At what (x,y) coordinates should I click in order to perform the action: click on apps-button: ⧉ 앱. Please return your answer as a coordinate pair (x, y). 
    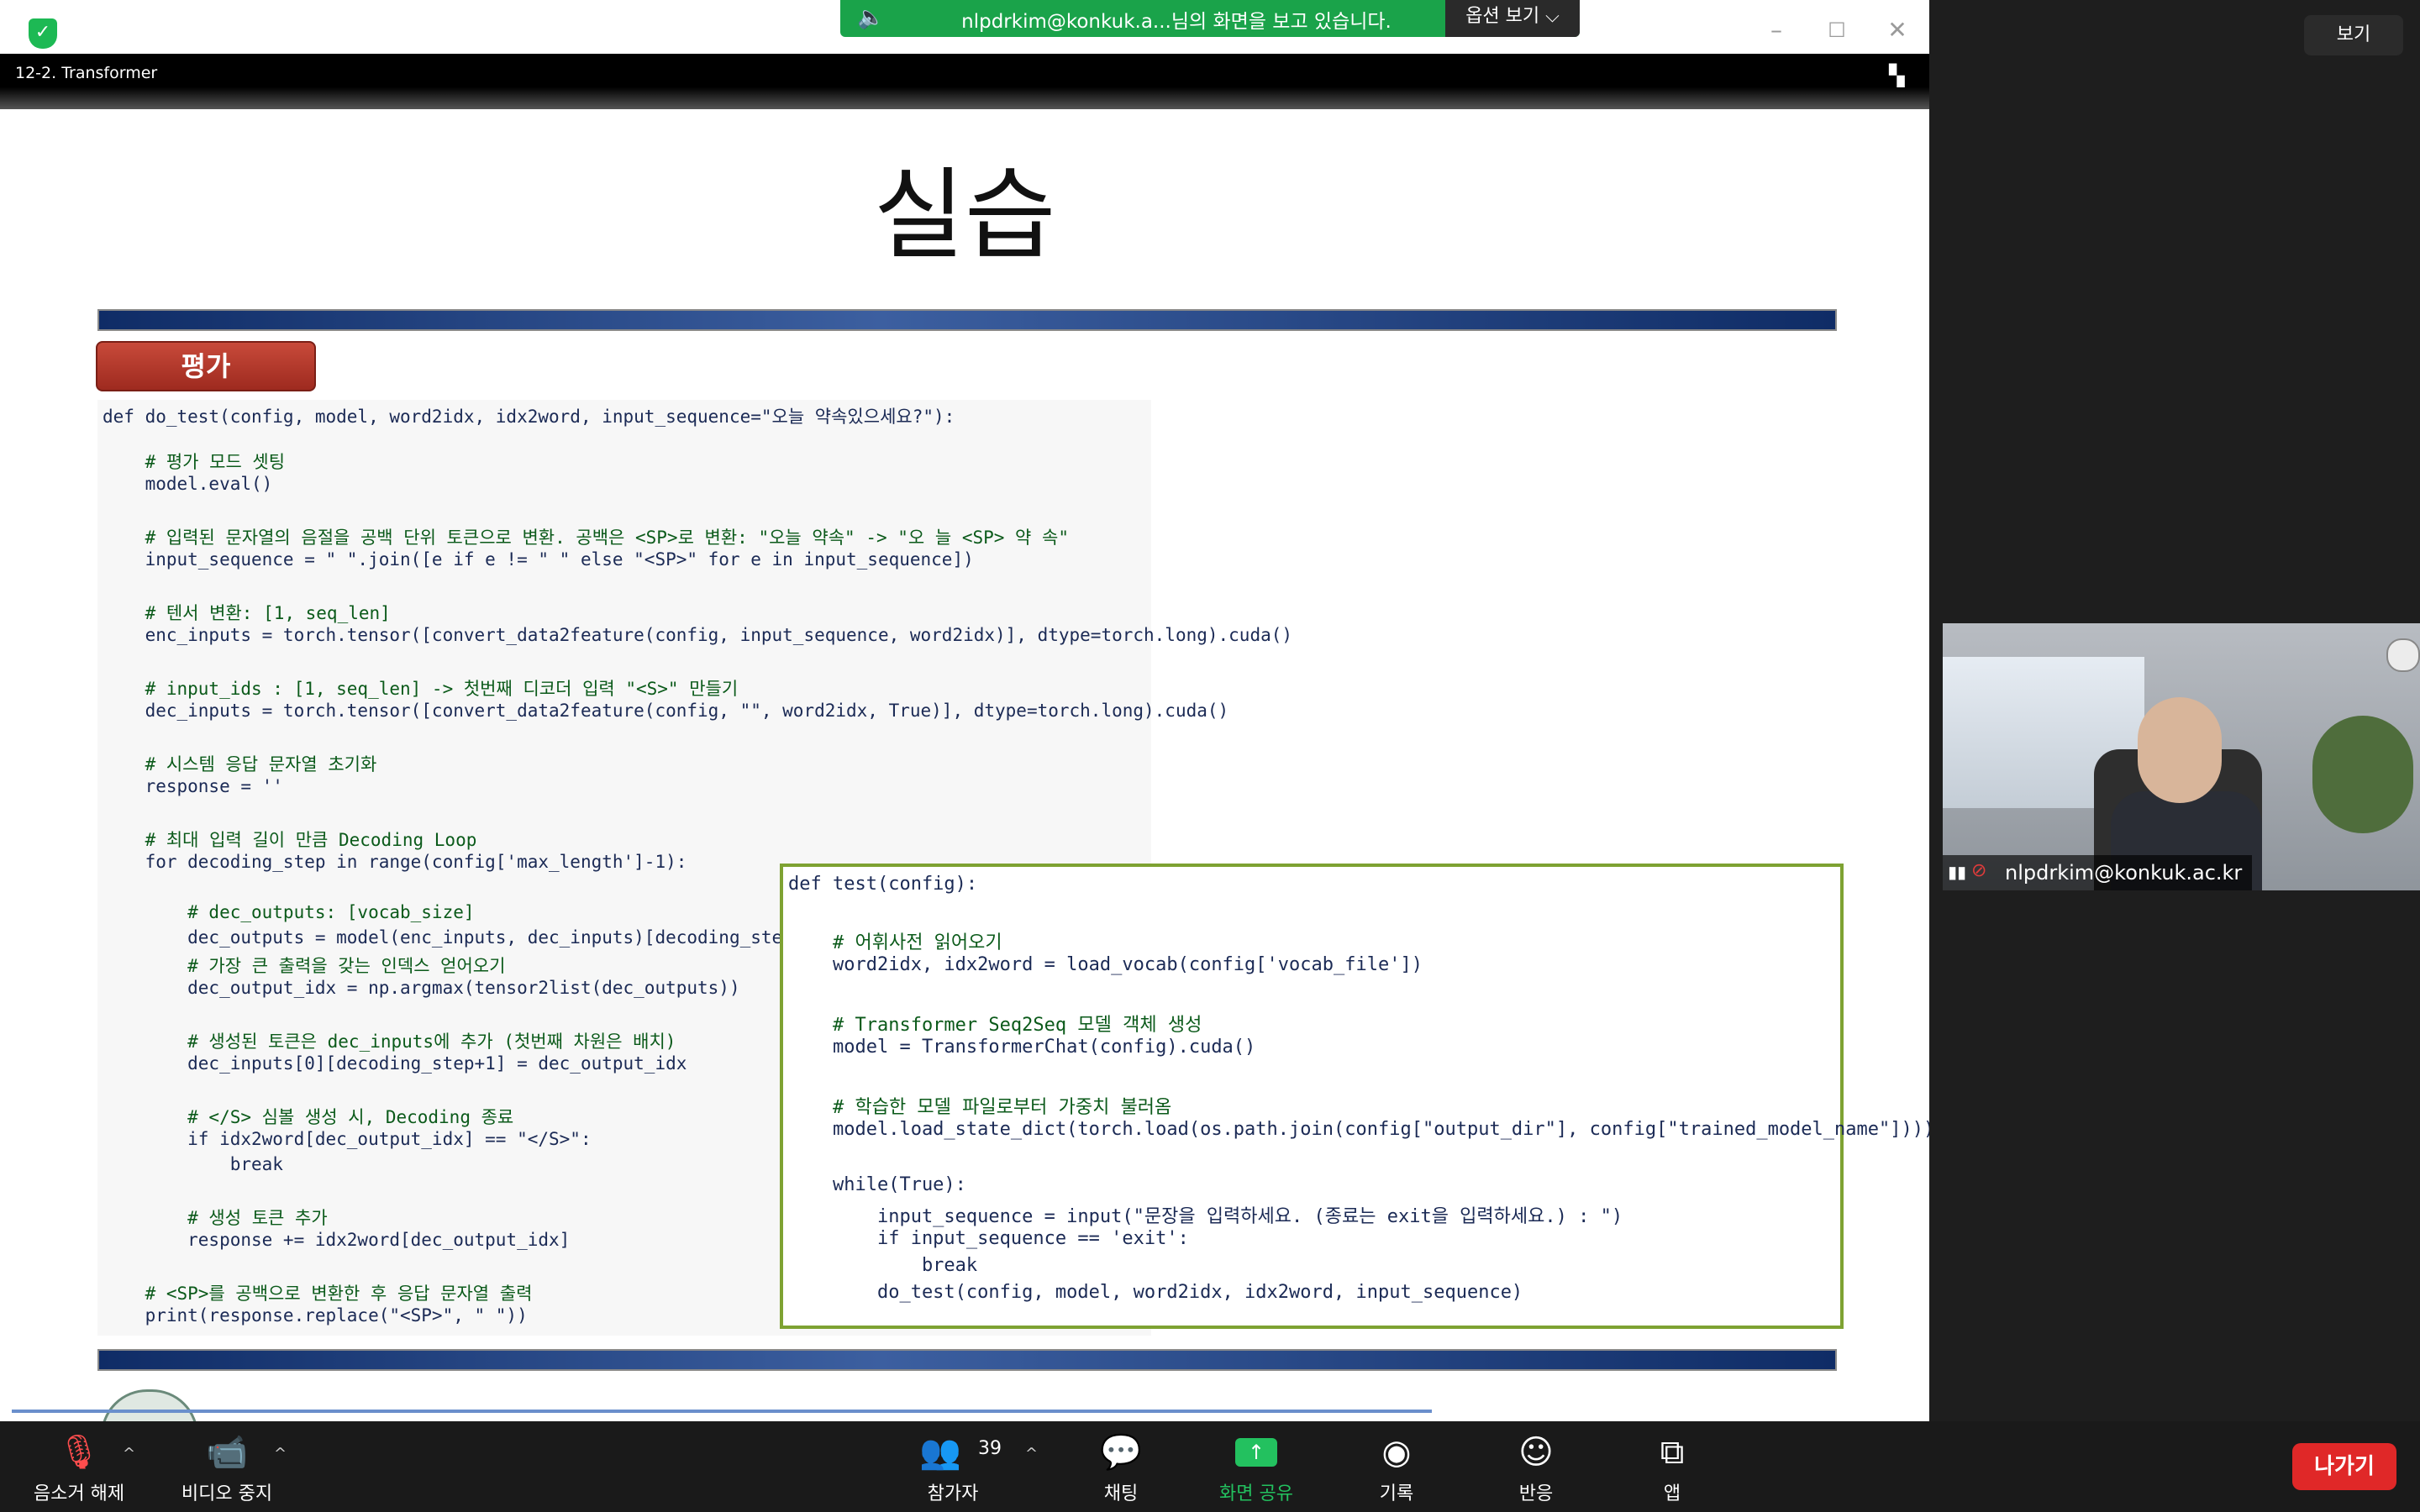
    Looking at the image, I should click on (1672, 1466).